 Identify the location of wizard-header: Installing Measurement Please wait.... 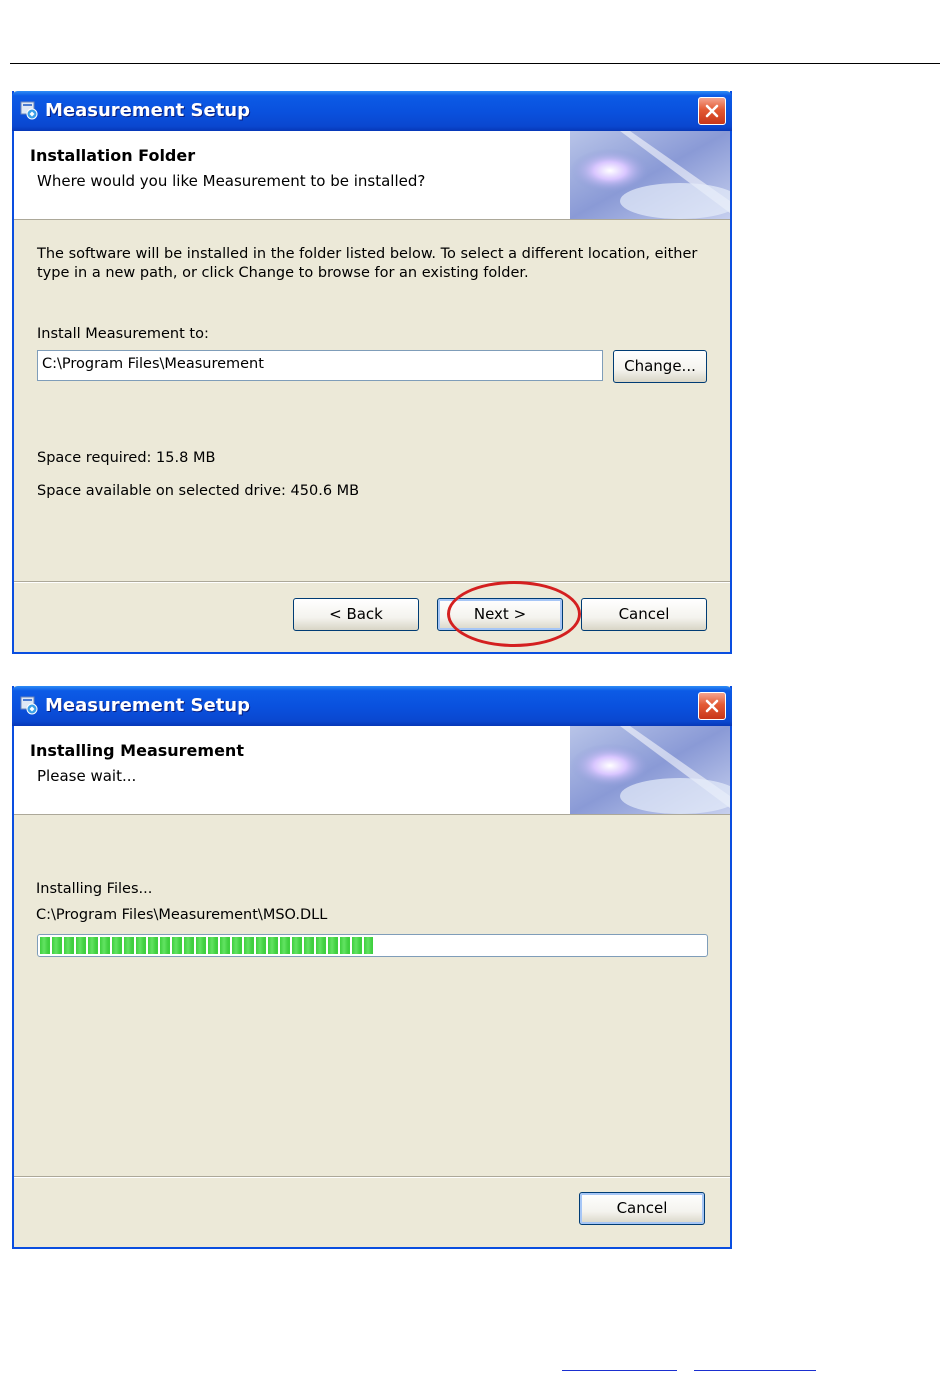
(372, 770).